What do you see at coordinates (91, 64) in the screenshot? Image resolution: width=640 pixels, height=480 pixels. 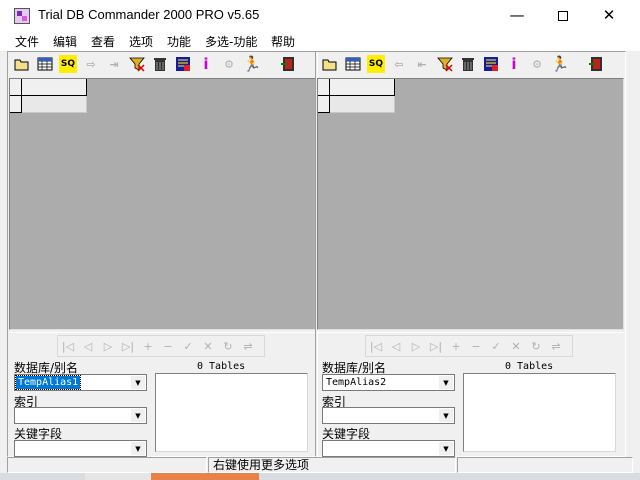 I see `copy-arrow-icon: ⇨` at bounding box center [91, 64].